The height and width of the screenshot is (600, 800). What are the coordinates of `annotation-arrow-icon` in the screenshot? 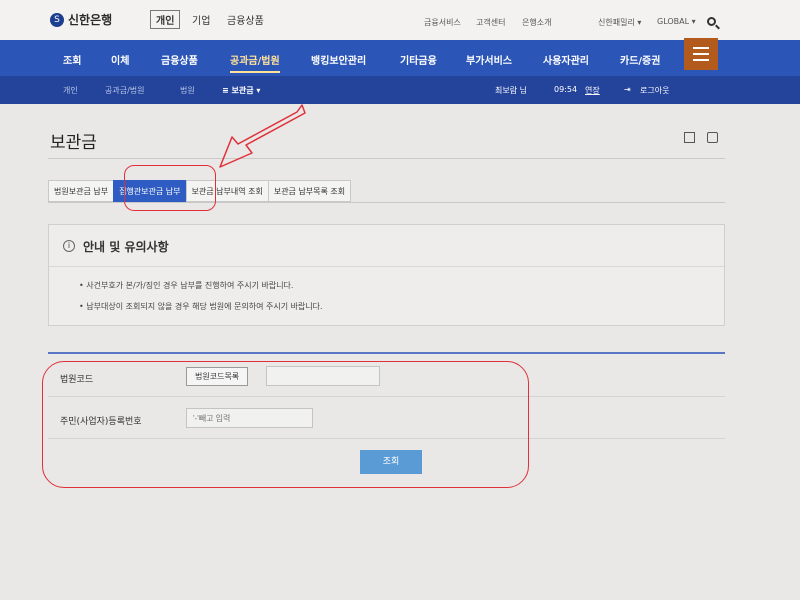 It's located at (262, 136).